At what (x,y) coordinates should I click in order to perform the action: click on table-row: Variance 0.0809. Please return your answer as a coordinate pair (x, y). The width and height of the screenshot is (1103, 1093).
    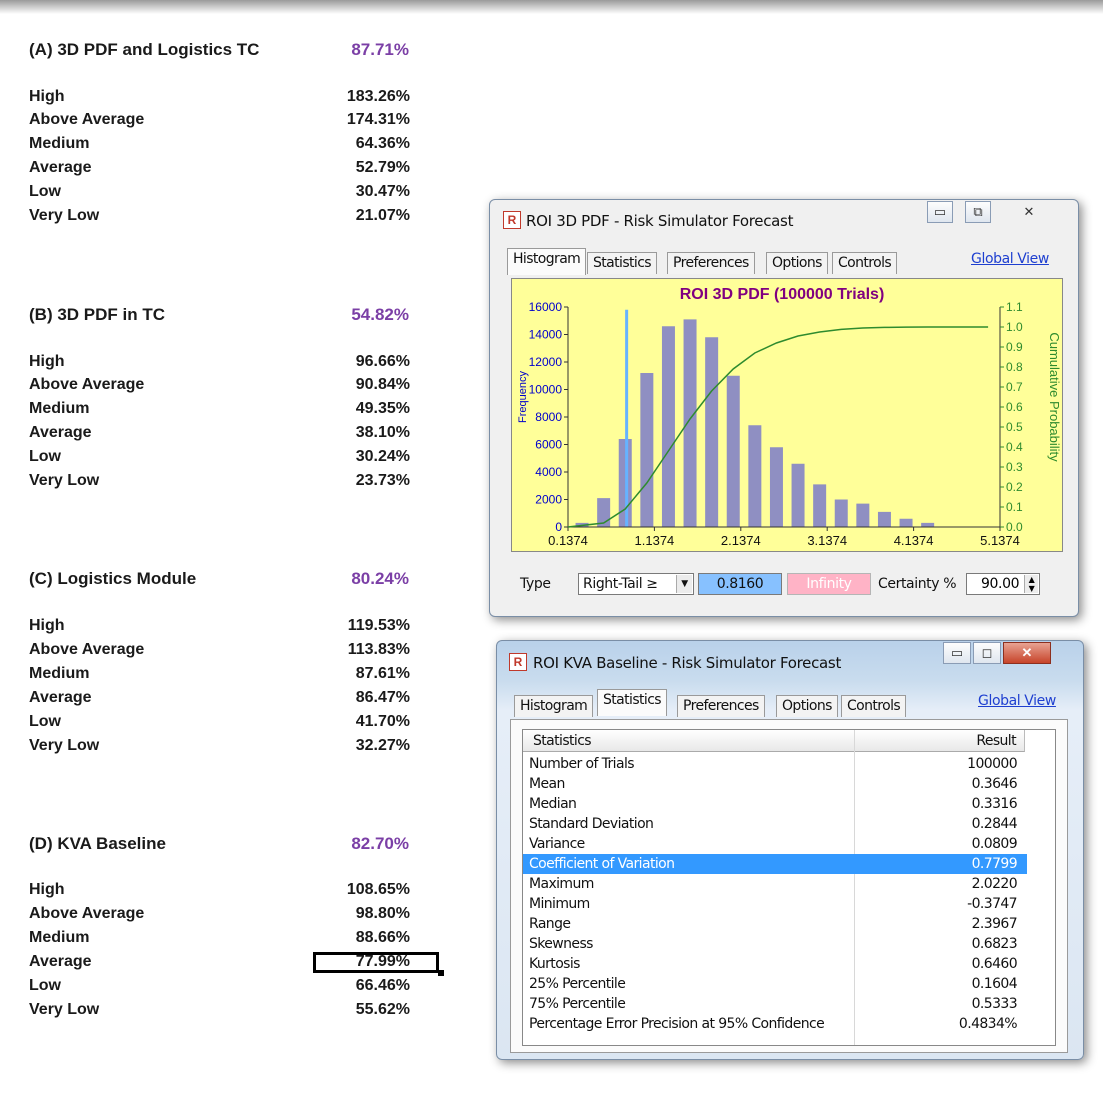
    Looking at the image, I should click on (775, 844).